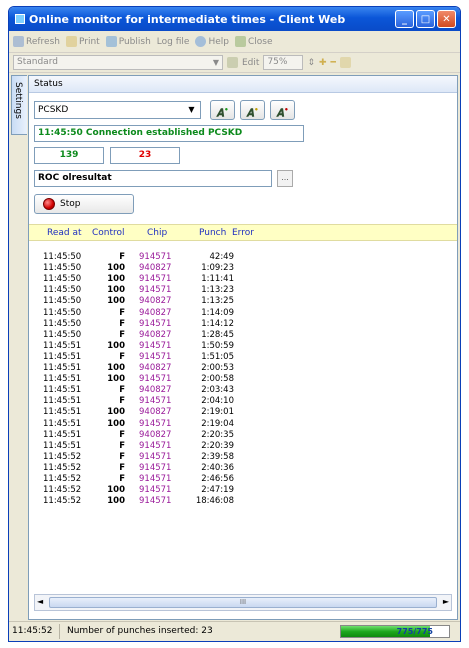  Describe the element at coordinates (323, 63) in the screenshot. I see `zoom-in-icon: ✚` at that location.